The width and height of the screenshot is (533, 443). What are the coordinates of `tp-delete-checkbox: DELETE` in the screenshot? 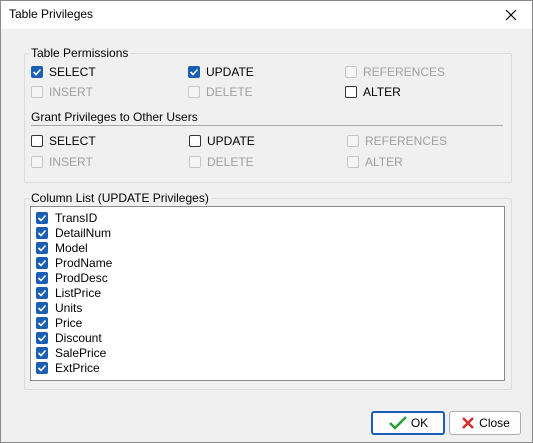 It's located at (220, 92).